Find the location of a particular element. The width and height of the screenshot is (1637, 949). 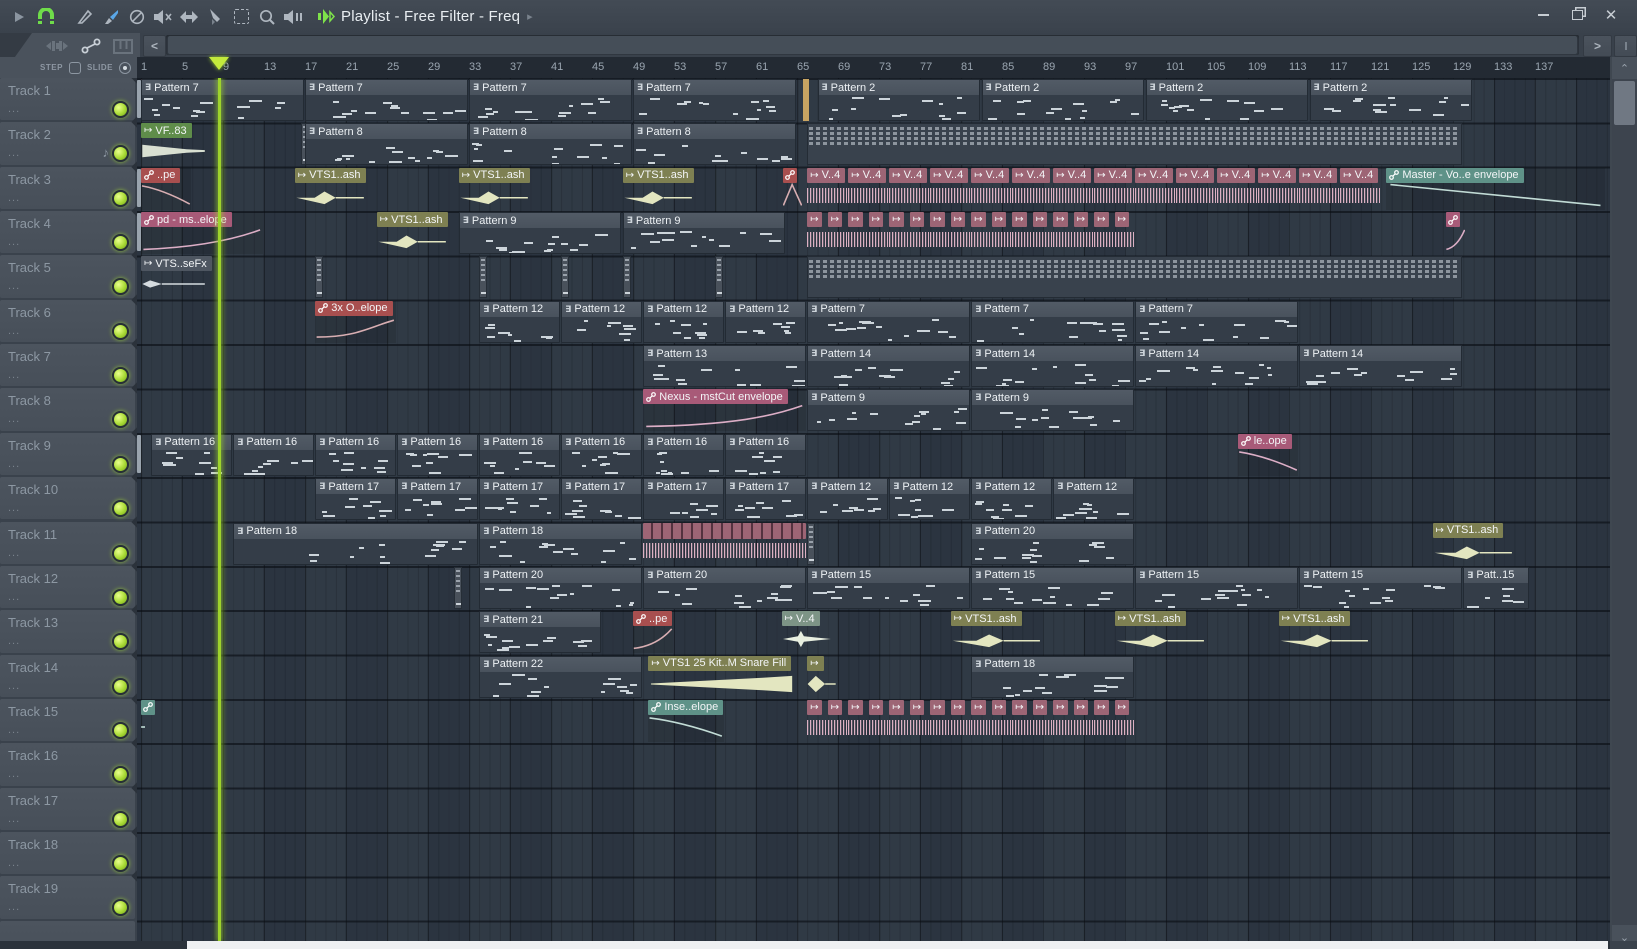

audio-clip: ↦ VTS1 25 Kit..M Snare Fill is located at coordinates (721, 676).